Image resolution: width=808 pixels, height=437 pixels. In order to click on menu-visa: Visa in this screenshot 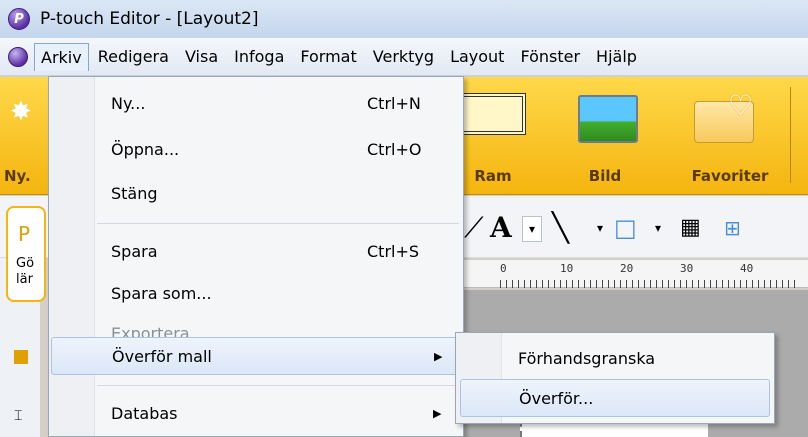, I will do `click(201, 56)`.